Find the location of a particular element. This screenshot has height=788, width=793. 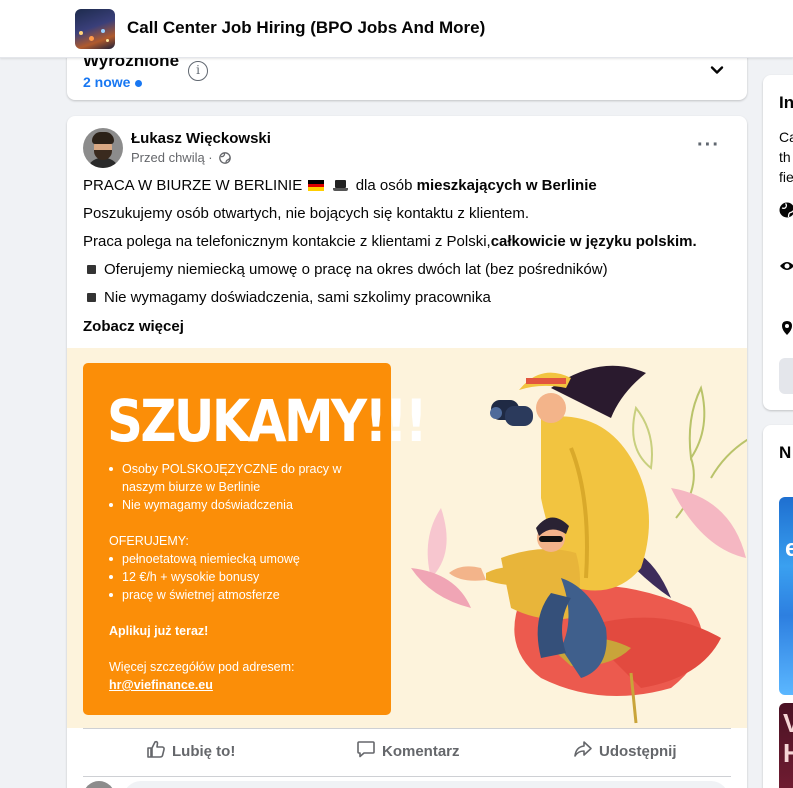

info-text-line: th is located at coordinates (785, 157).